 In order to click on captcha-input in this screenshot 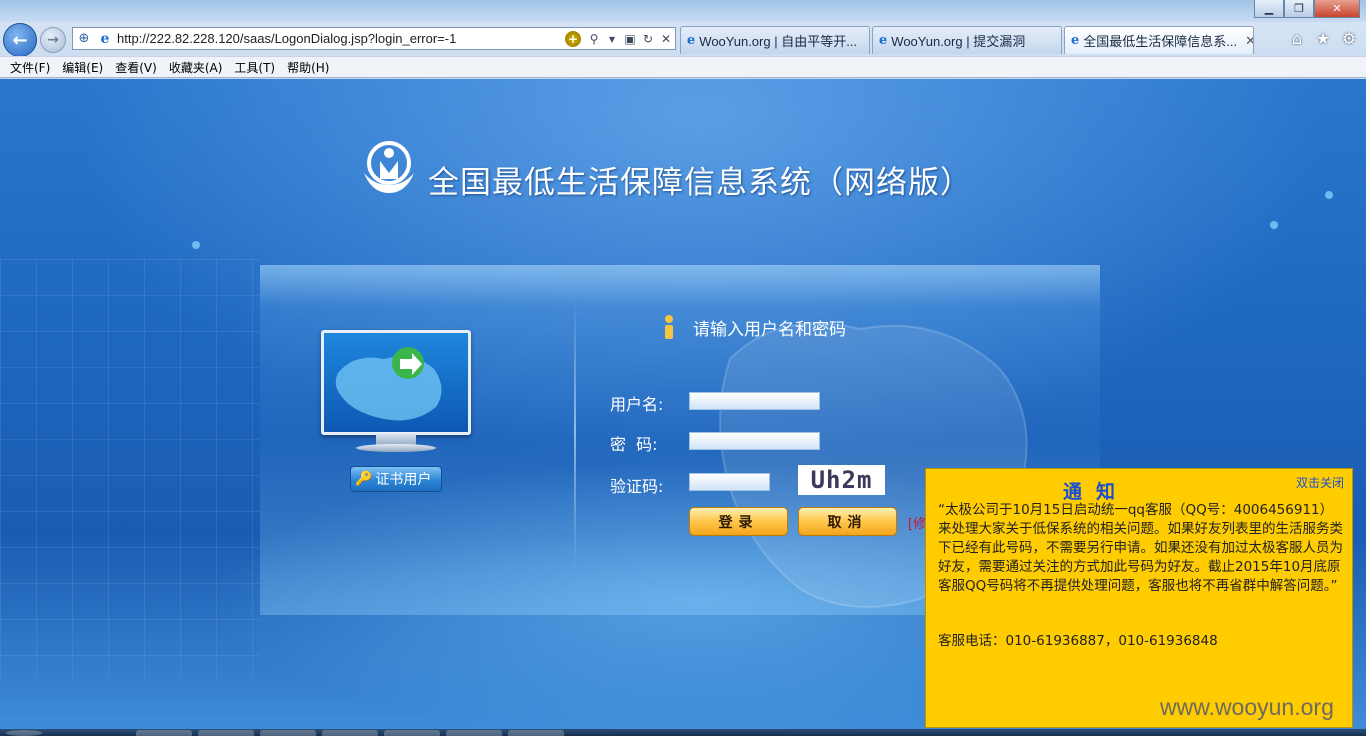, I will do `click(729, 482)`.